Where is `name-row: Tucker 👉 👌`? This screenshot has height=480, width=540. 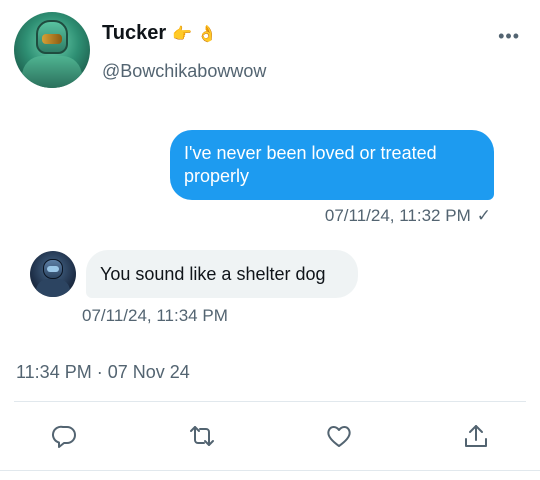 name-row: Tucker 👉 👌 is located at coordinates (159, 33).